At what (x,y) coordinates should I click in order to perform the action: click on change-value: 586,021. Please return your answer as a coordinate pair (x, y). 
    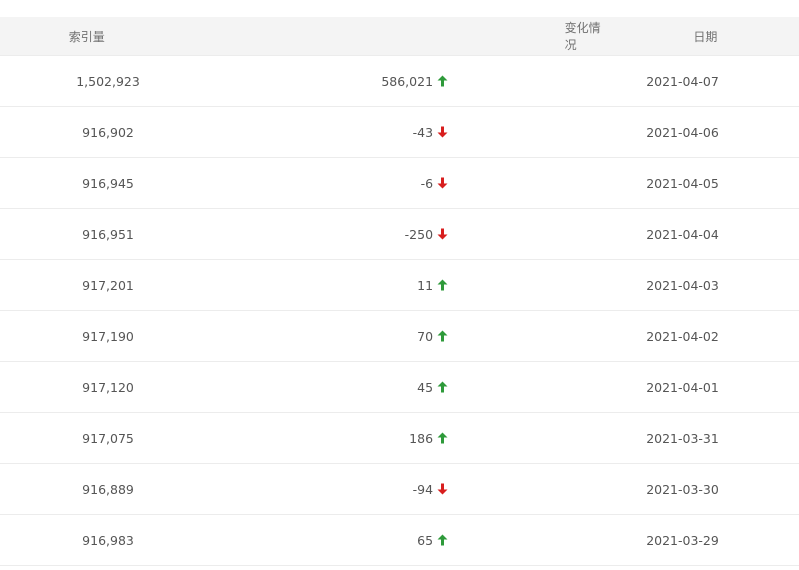
    Looking at the image, I should click on (407, 81).